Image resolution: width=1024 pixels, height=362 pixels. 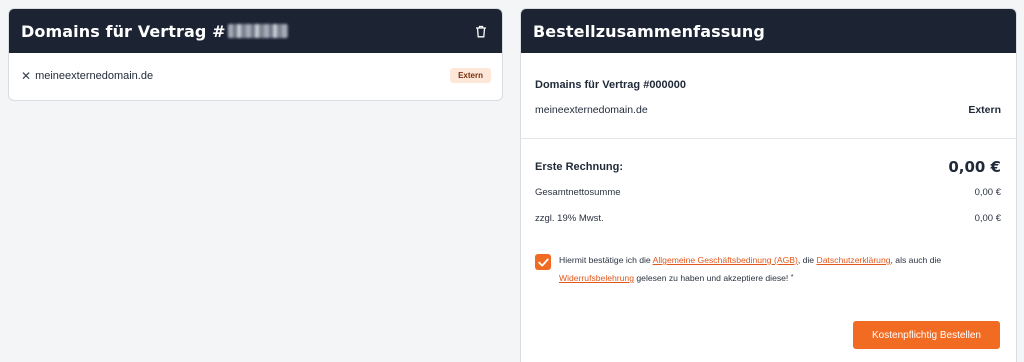 I want to click on first-invoice-label: Erste Rechnung:, so click(x=579, y=167).